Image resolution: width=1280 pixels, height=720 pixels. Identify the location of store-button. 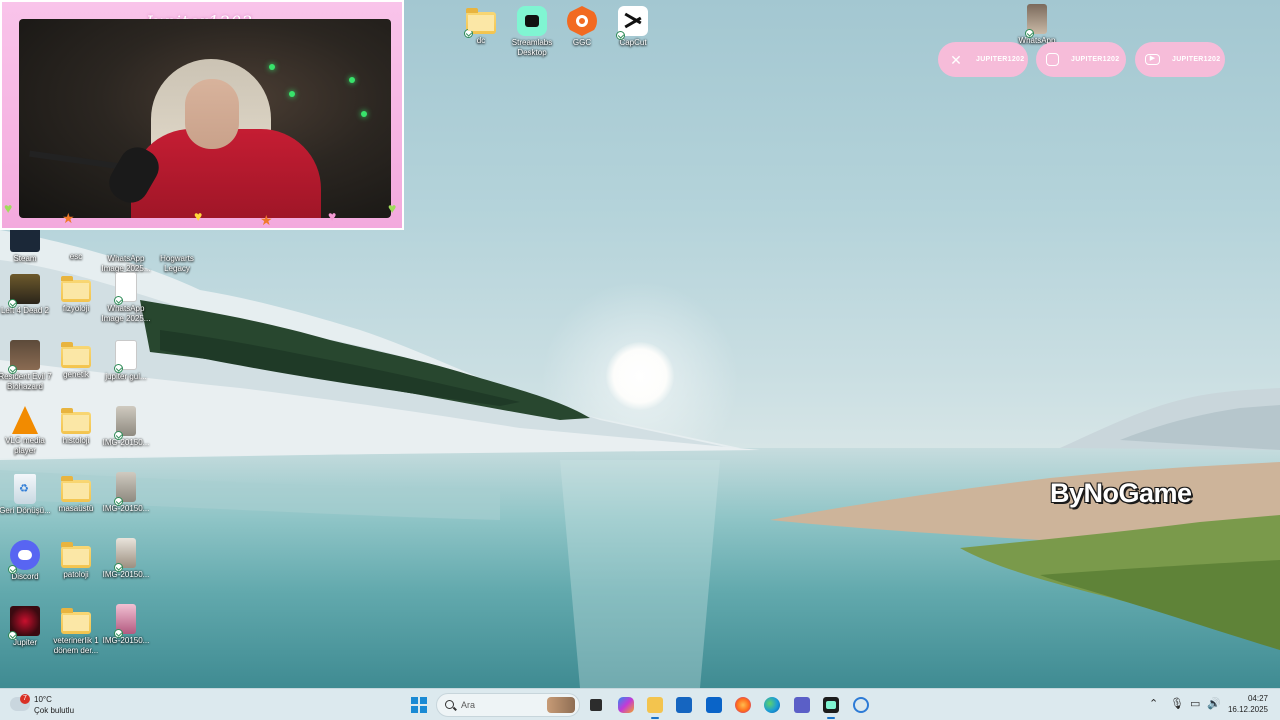
(684, 705).